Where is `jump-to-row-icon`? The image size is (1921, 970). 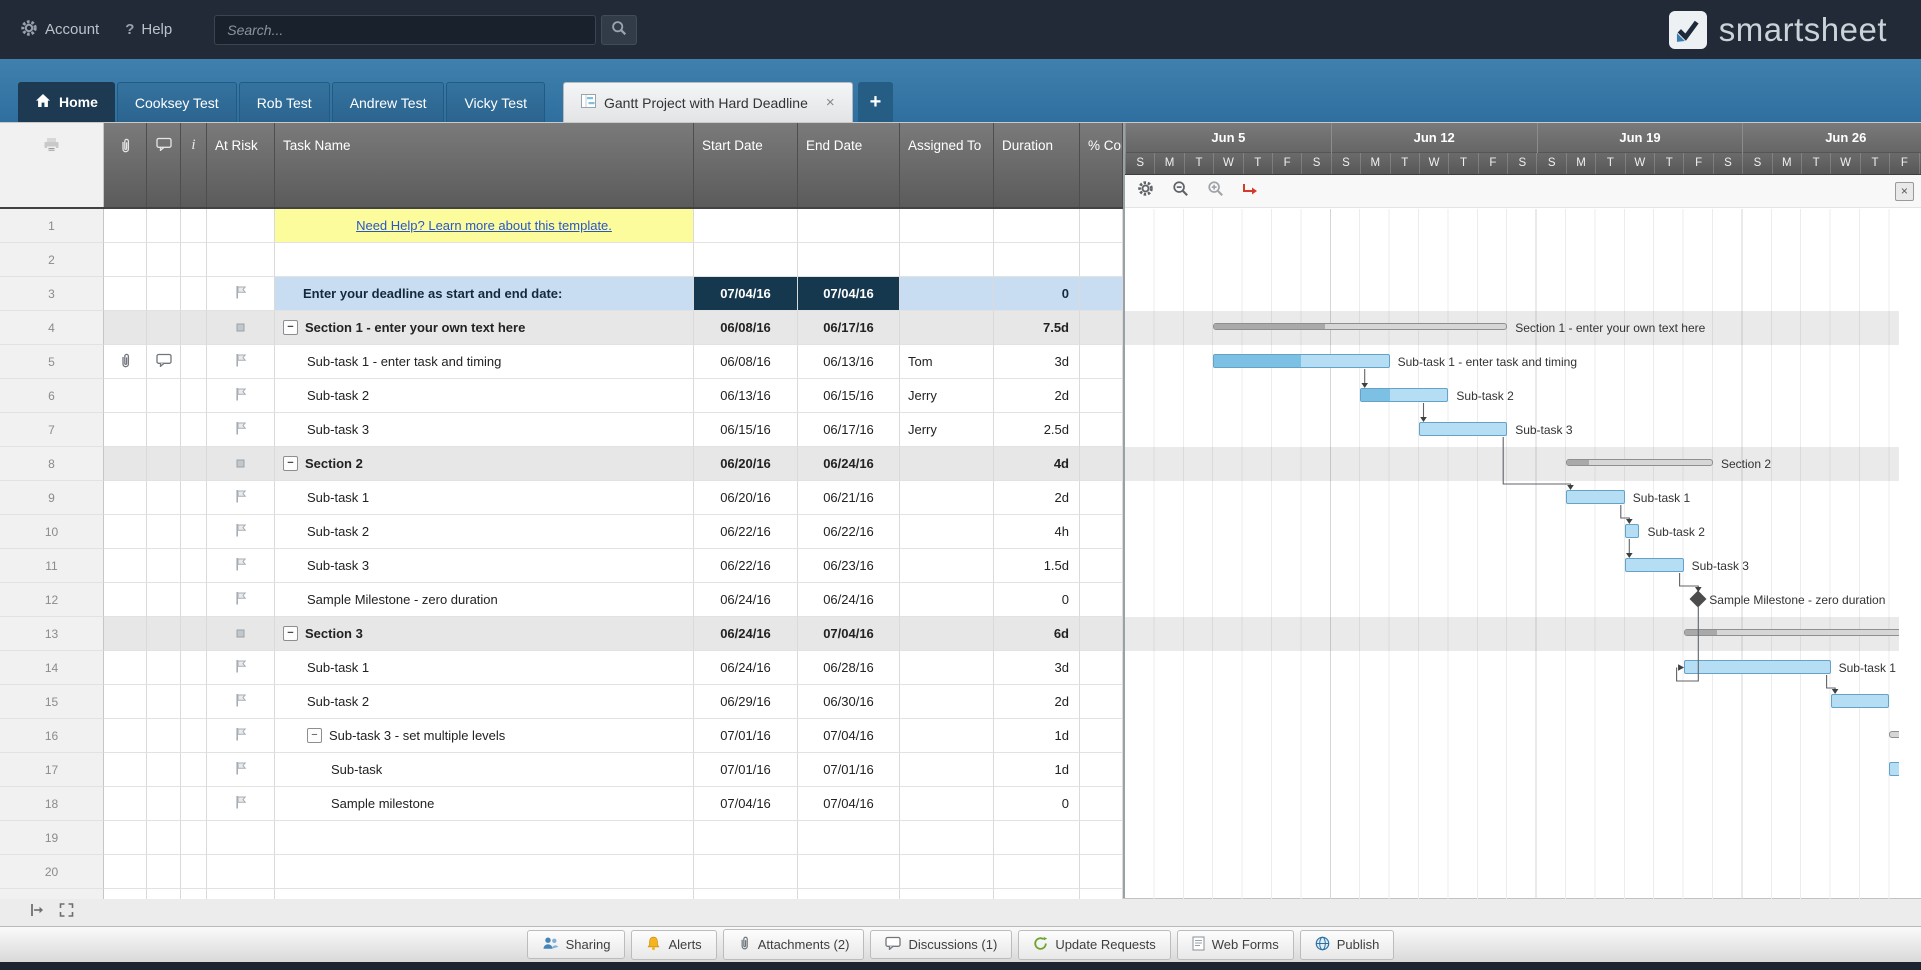 jump-to-row-icon is located at coordinates (37, 912).